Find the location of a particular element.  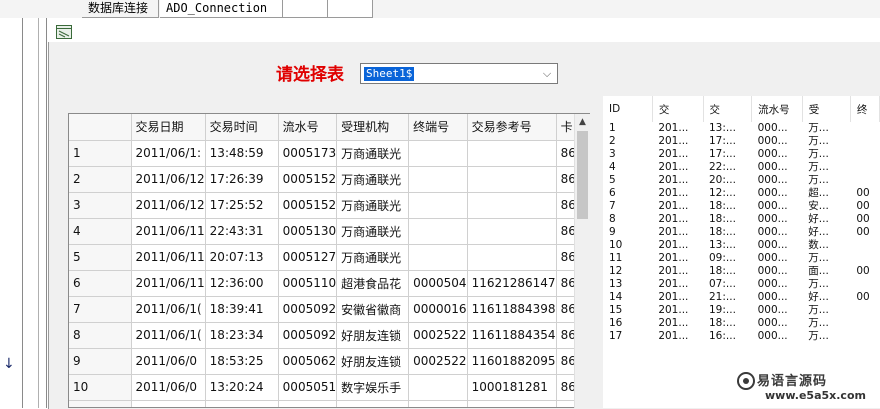

grid-cell: 13:48:59 is located at coordinates (242, 153).